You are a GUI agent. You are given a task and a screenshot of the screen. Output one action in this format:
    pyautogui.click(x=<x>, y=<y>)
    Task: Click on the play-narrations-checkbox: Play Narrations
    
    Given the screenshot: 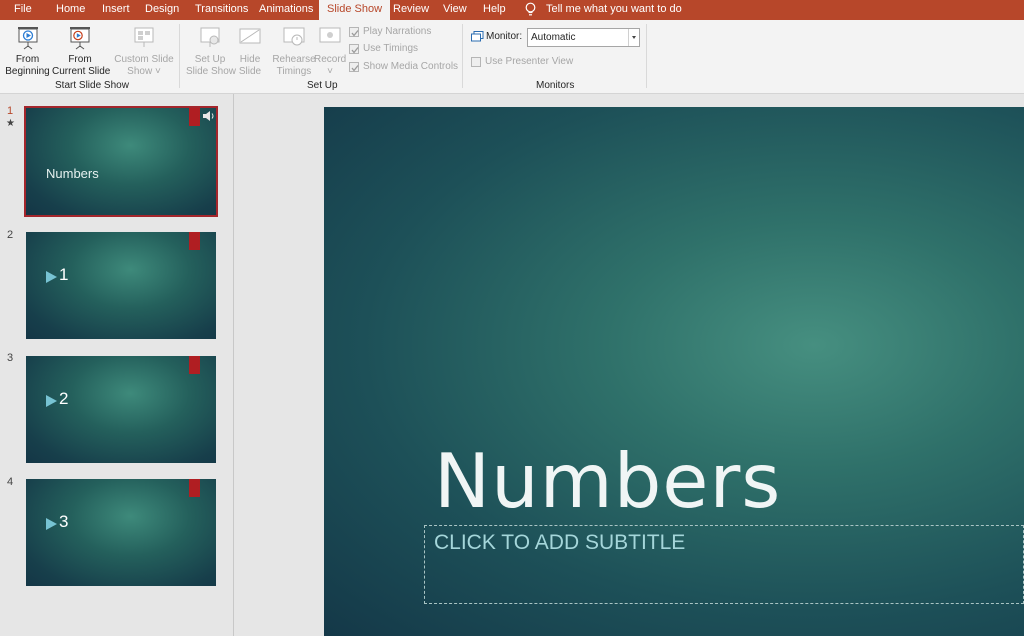 What is the action you would take?
    pyautogui.click(x=390, y=32)
    